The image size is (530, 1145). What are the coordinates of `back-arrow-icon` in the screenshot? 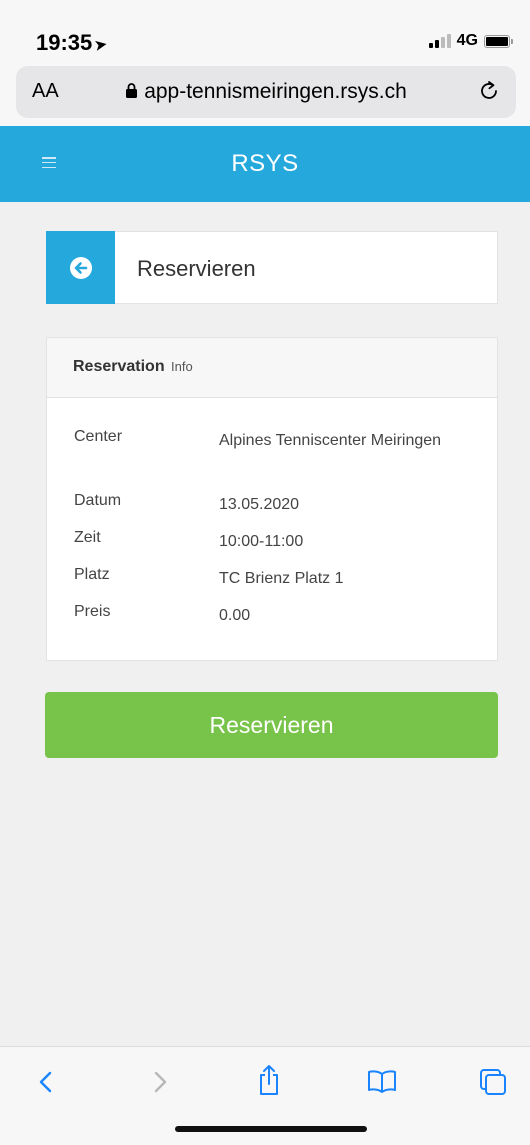 It's located at (46, 1082).